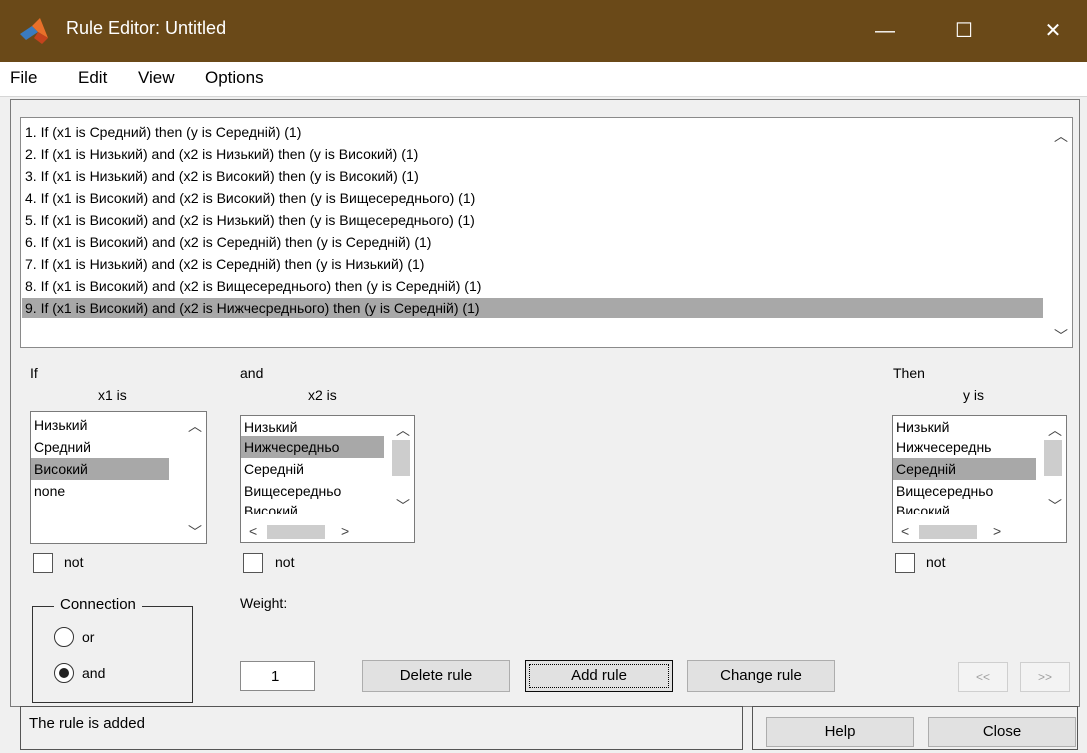 The width and height of the screenshot is (1087, 753). Describe the element at coordinates (543, 79) in the screenshot. I see `menu-bar: File Edit View Options` at that location.